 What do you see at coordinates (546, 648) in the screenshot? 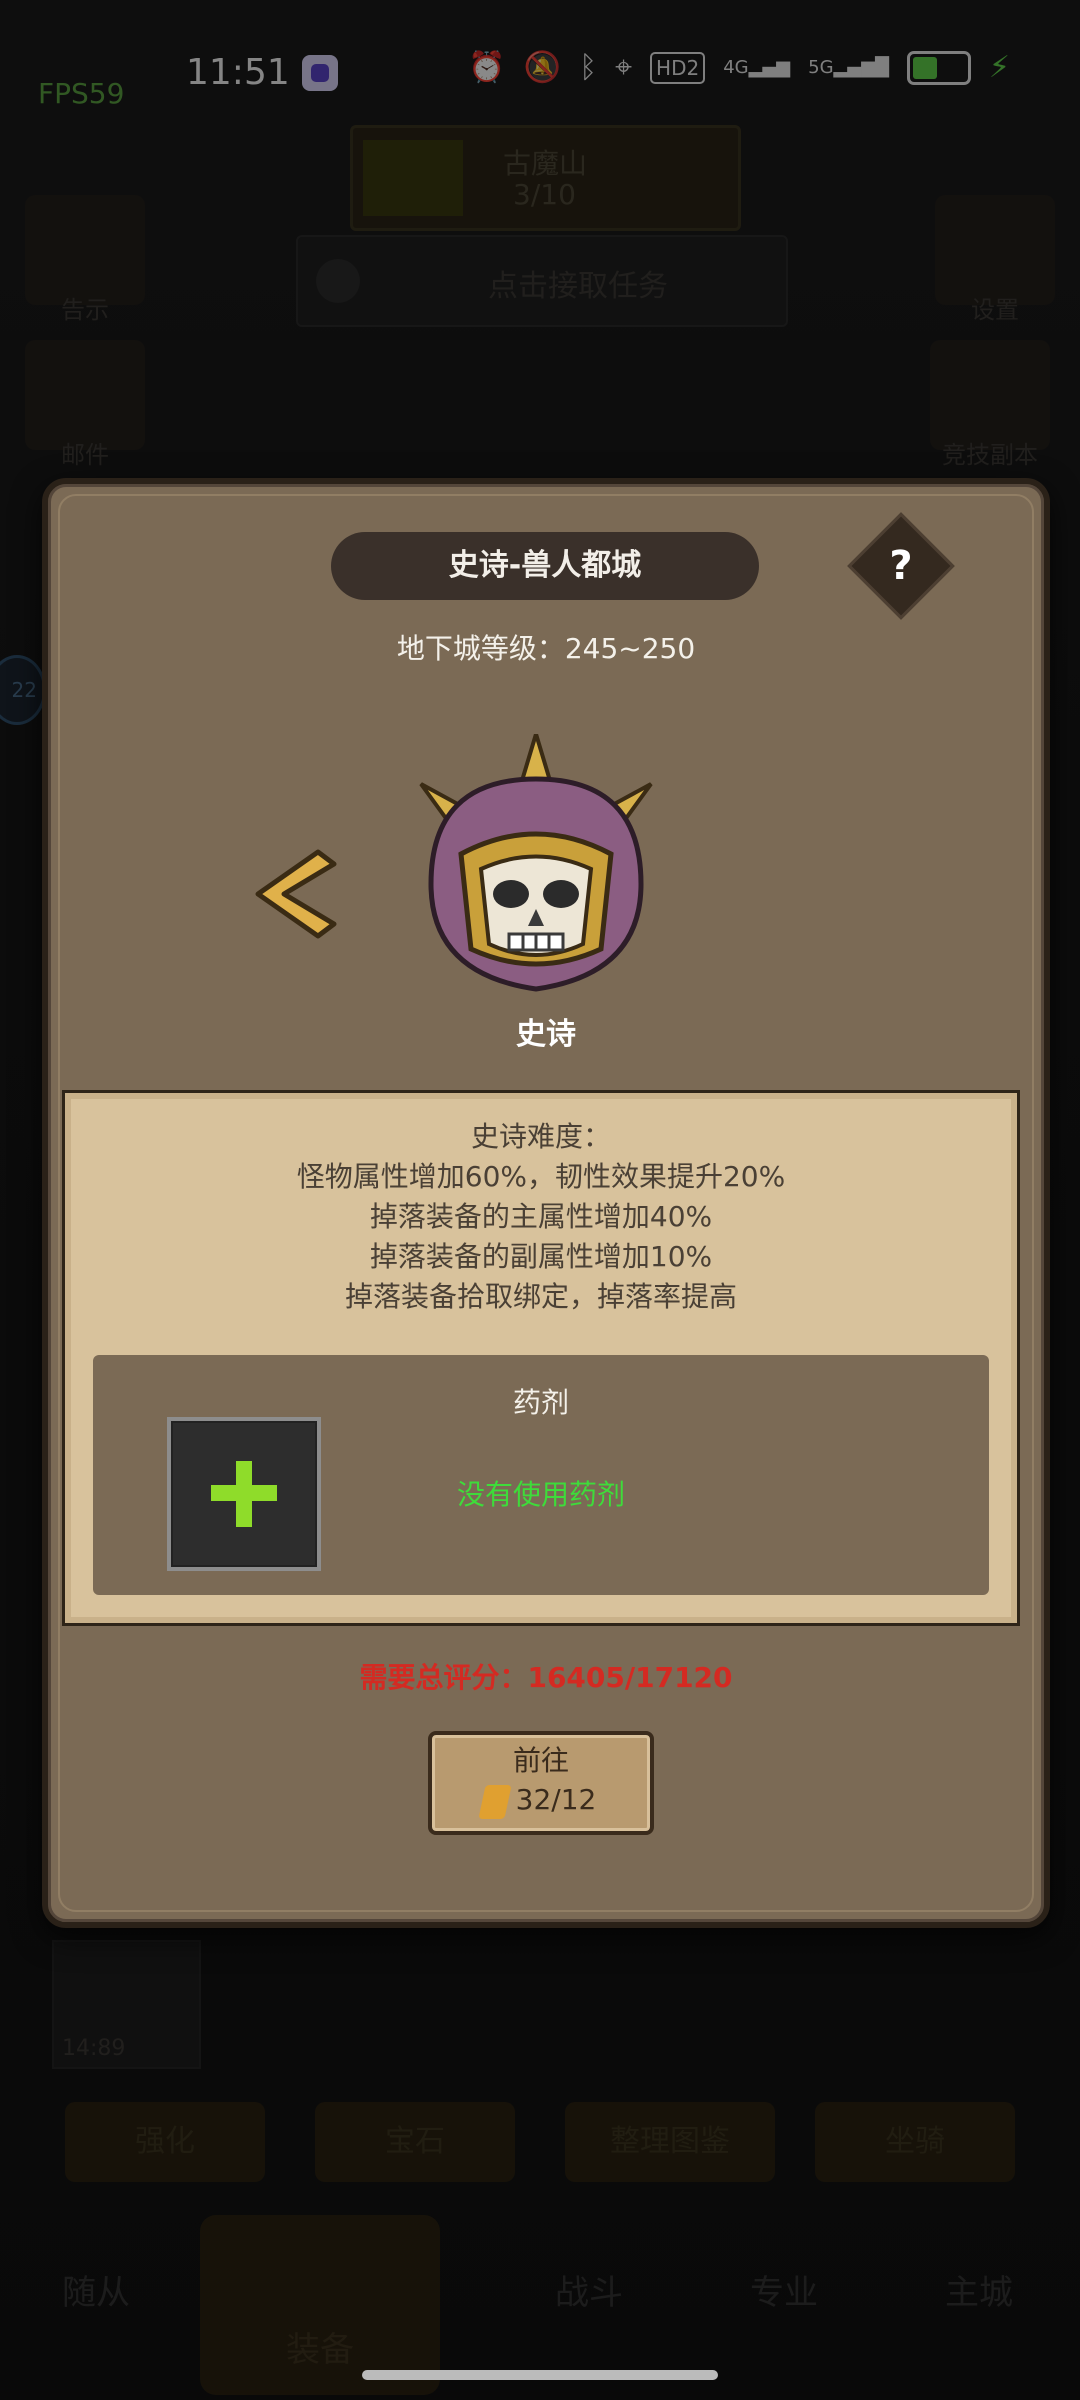
I see `dungeon-level: 地下城等级：245~250` at bounding box center [546, 648].